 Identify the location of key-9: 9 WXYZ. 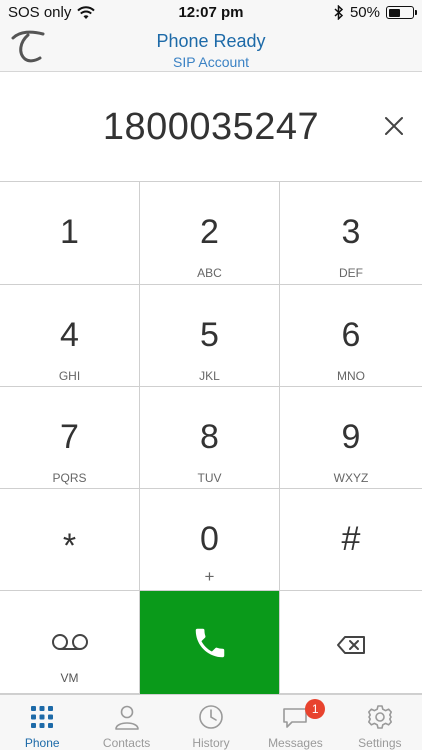
(351, 438).